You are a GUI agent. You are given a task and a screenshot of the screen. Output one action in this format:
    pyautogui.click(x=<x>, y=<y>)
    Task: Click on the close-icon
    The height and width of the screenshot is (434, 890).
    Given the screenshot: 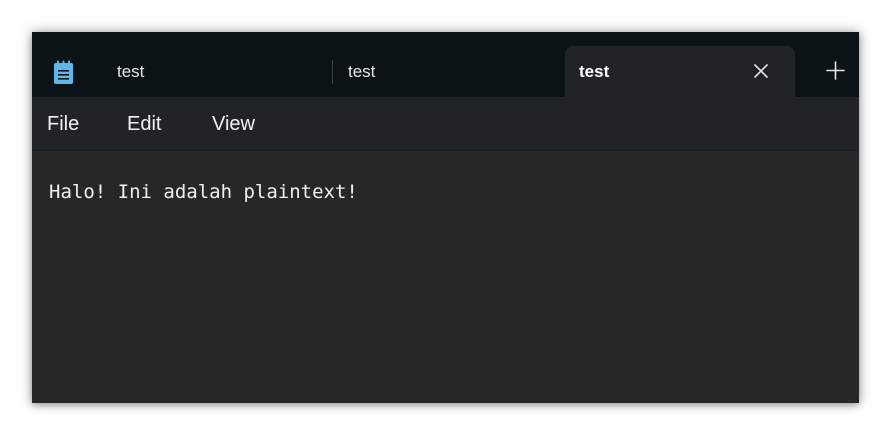 What is the action you would take?
    pyautogui.click(x=761, y=71)
    